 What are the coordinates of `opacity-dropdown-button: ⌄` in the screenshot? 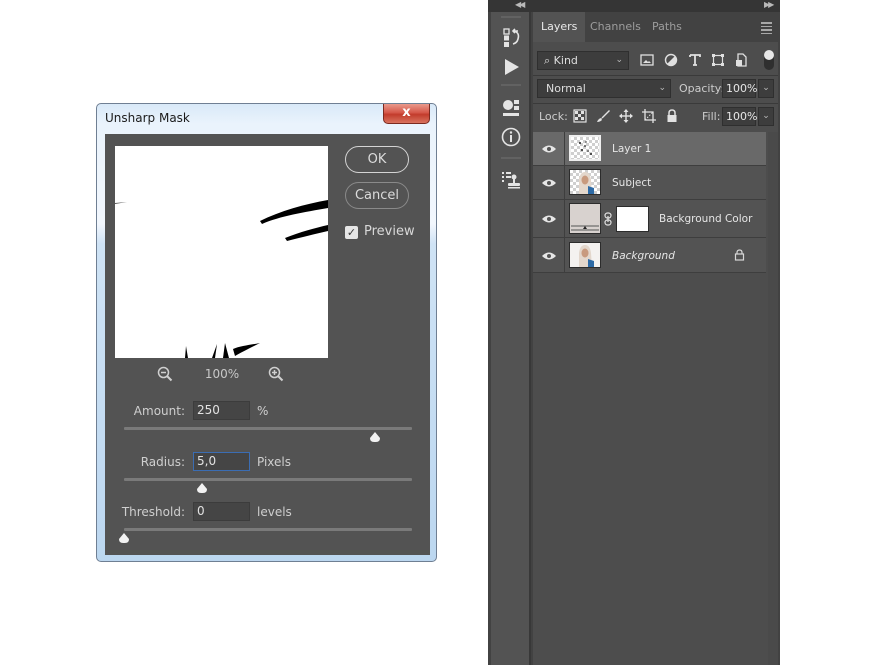 It's located at (766, 88).